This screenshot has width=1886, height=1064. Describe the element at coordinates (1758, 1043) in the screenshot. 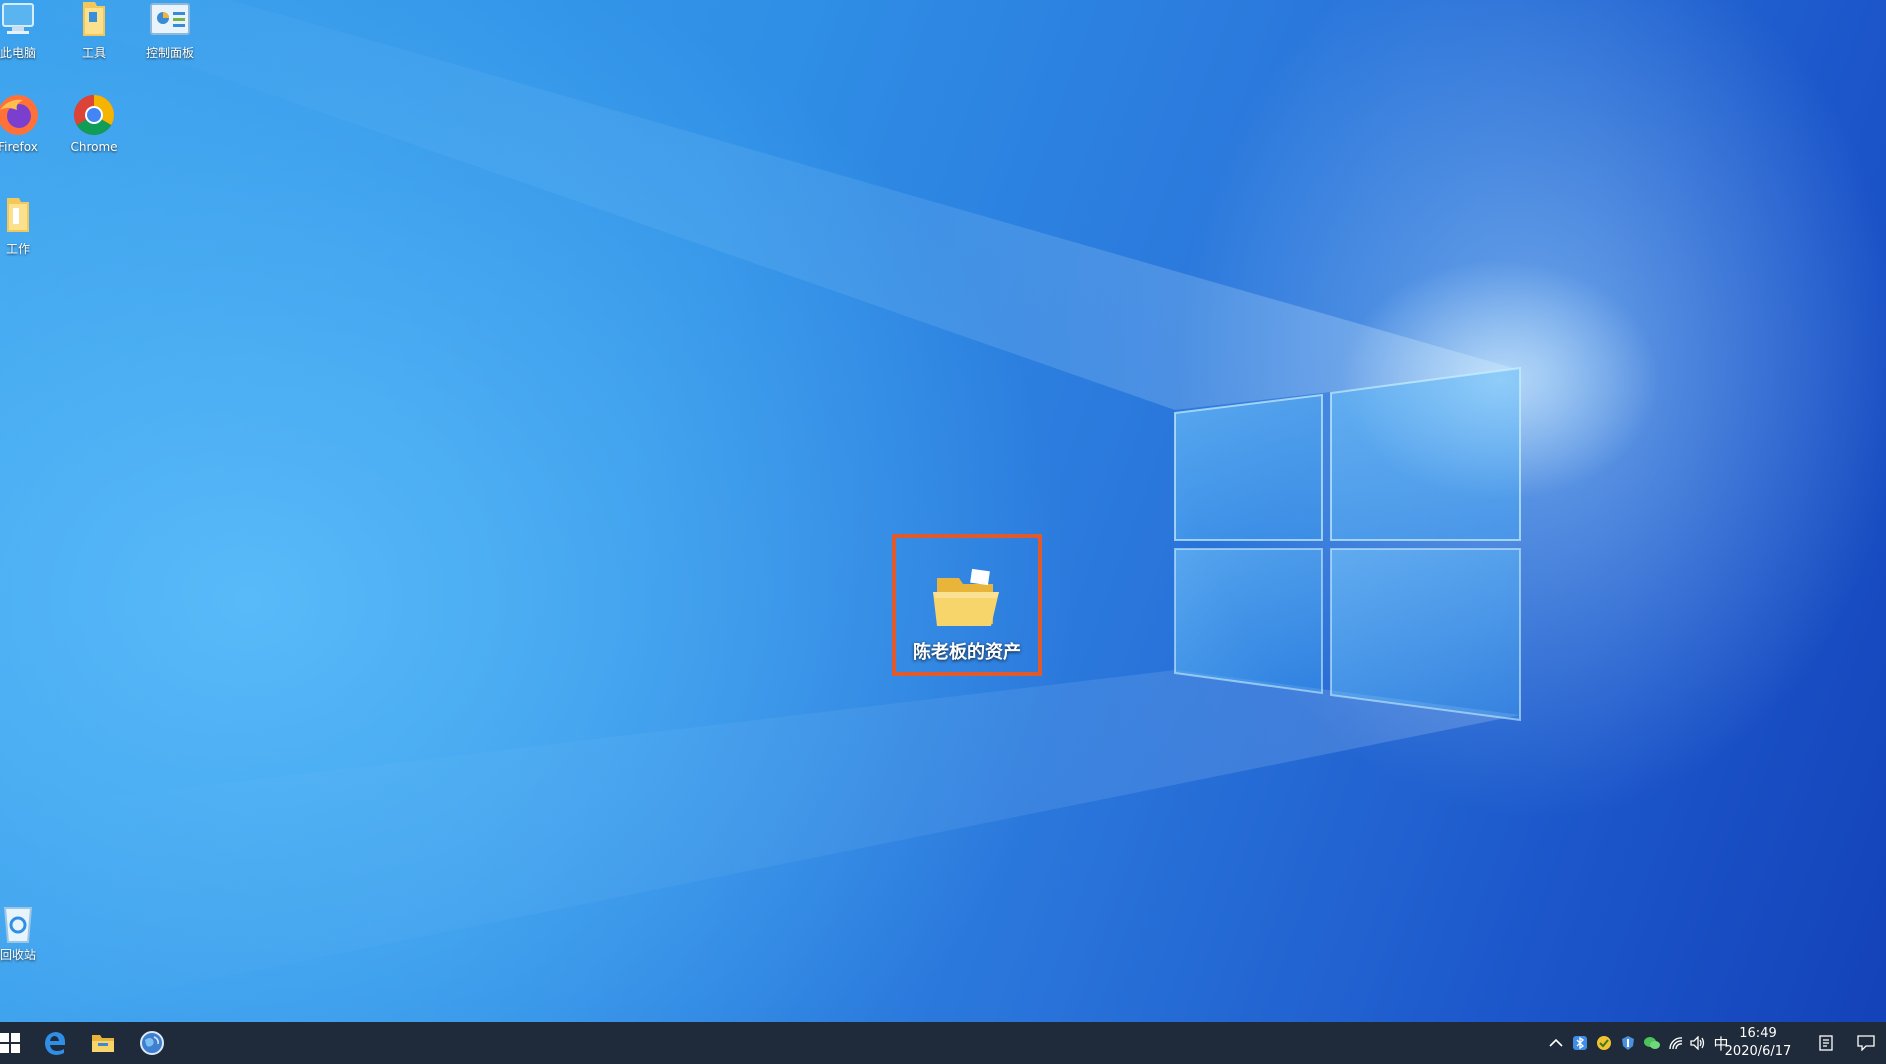

I see `taskbar-clock: 16:49 2020/6/17` at that location.